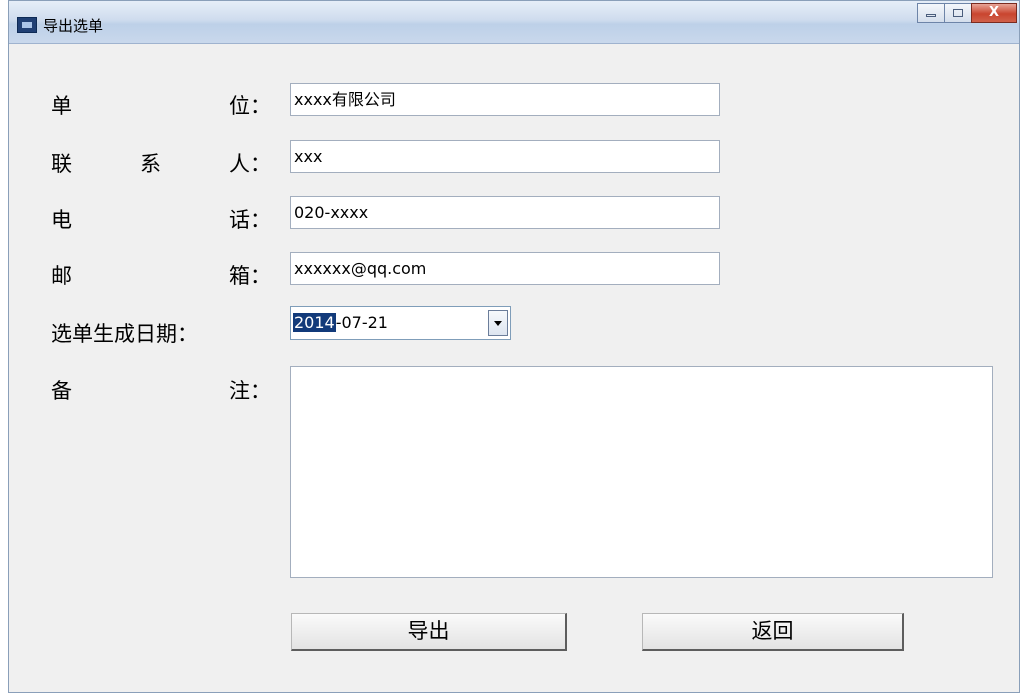 This screenshot has height=695, width=1022. What do you see at coordinates (505, 156) in the screenshot?
I see `contact-field: xxx` at bounding box center [505, 156].